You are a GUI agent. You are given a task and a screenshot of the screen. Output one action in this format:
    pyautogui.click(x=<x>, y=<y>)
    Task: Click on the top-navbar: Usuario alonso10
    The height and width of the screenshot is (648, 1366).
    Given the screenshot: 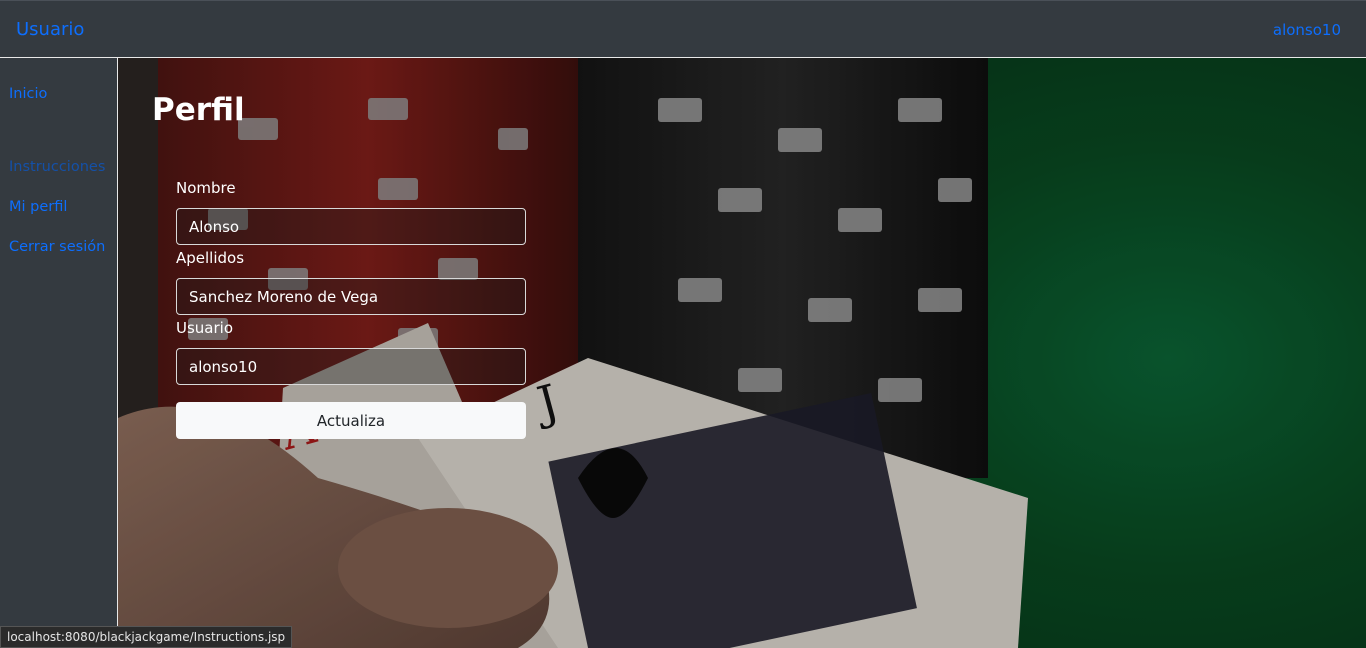 What is the action you would take?
    pyautogui.click(x=683, y=29)
    